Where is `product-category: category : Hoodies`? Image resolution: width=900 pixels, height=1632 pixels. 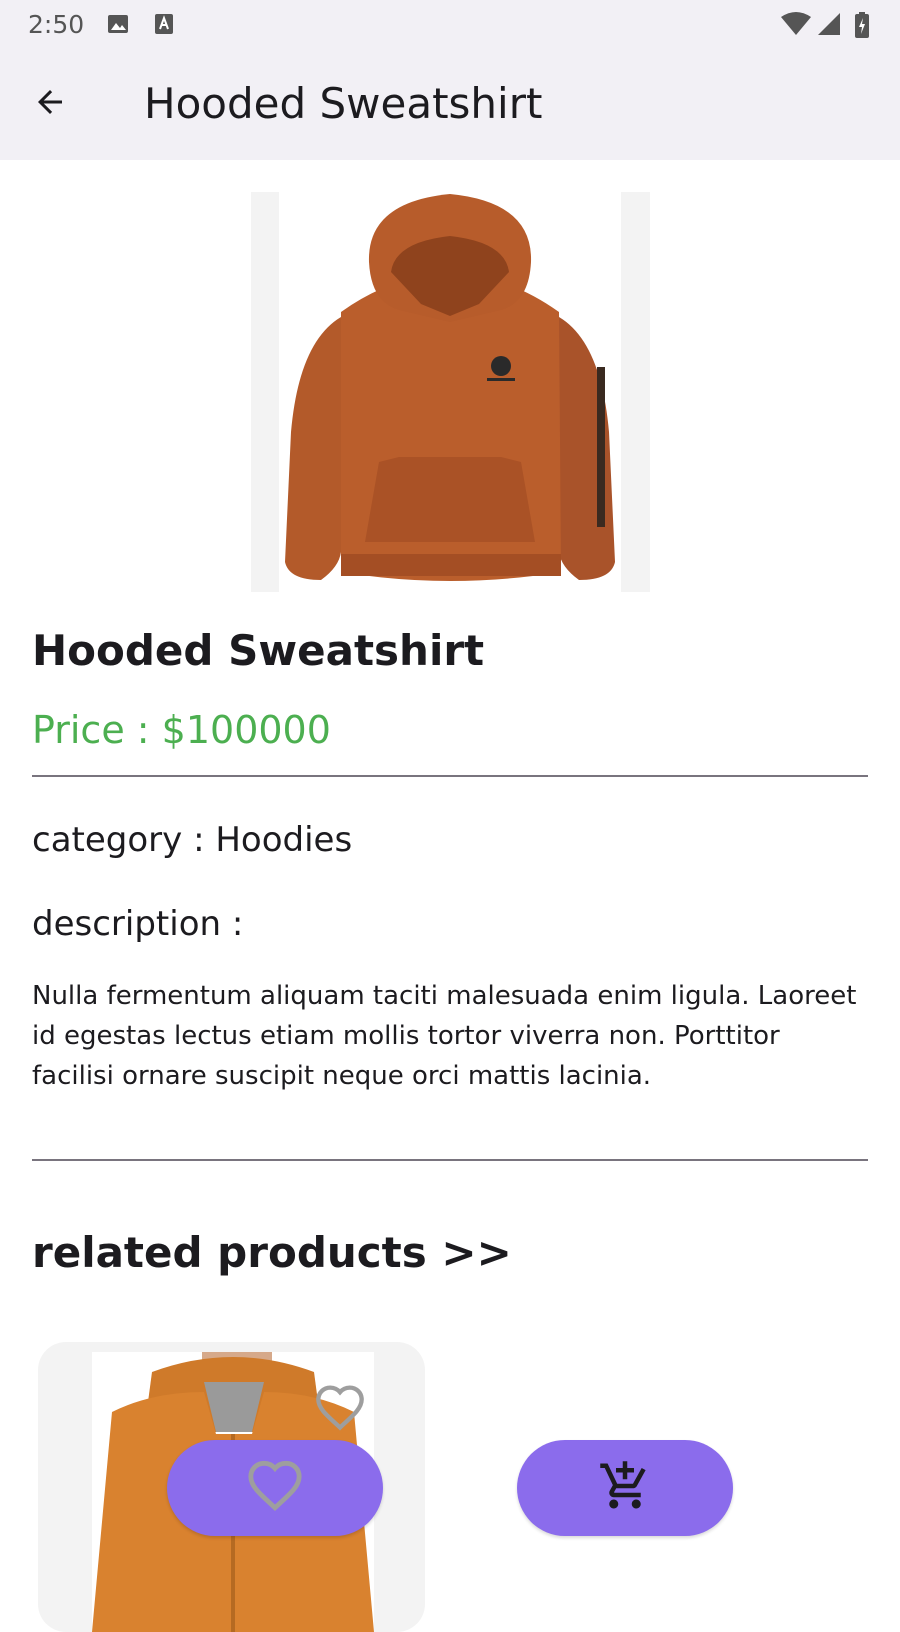
product-category: category : Hoodies is located at coordinates (192, 840).